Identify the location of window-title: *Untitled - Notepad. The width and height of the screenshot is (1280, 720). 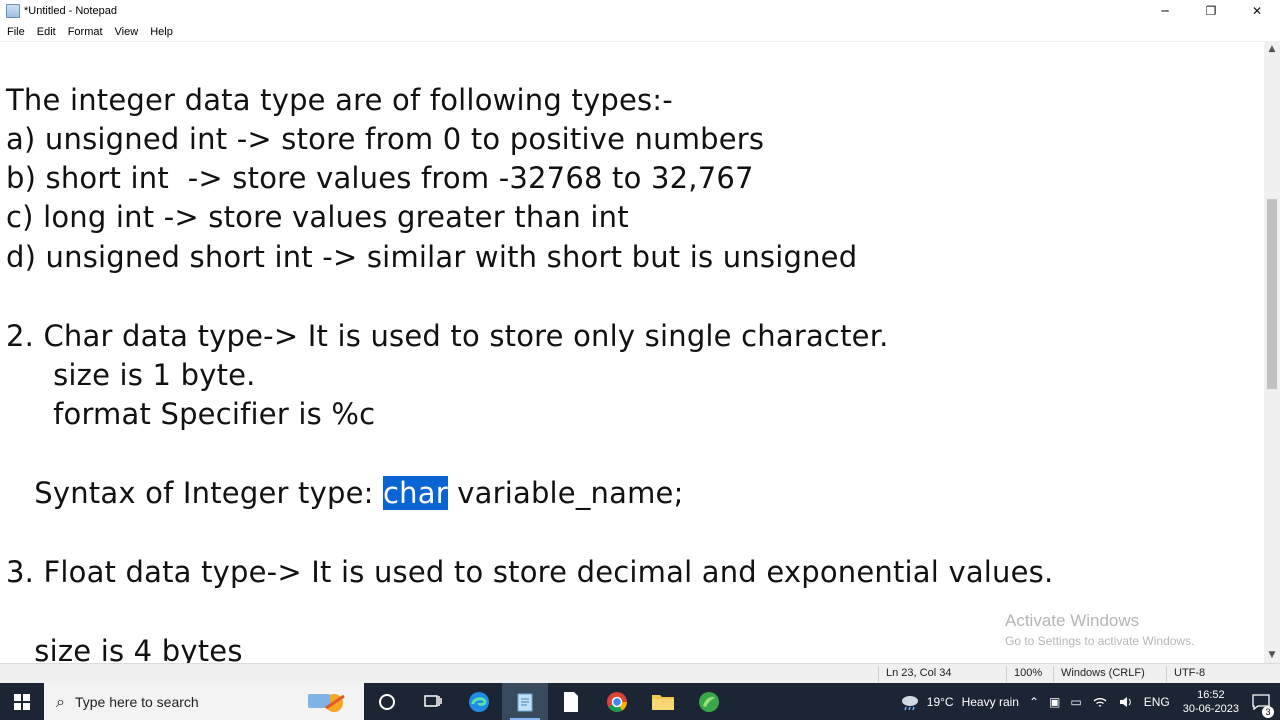
(70, 11).